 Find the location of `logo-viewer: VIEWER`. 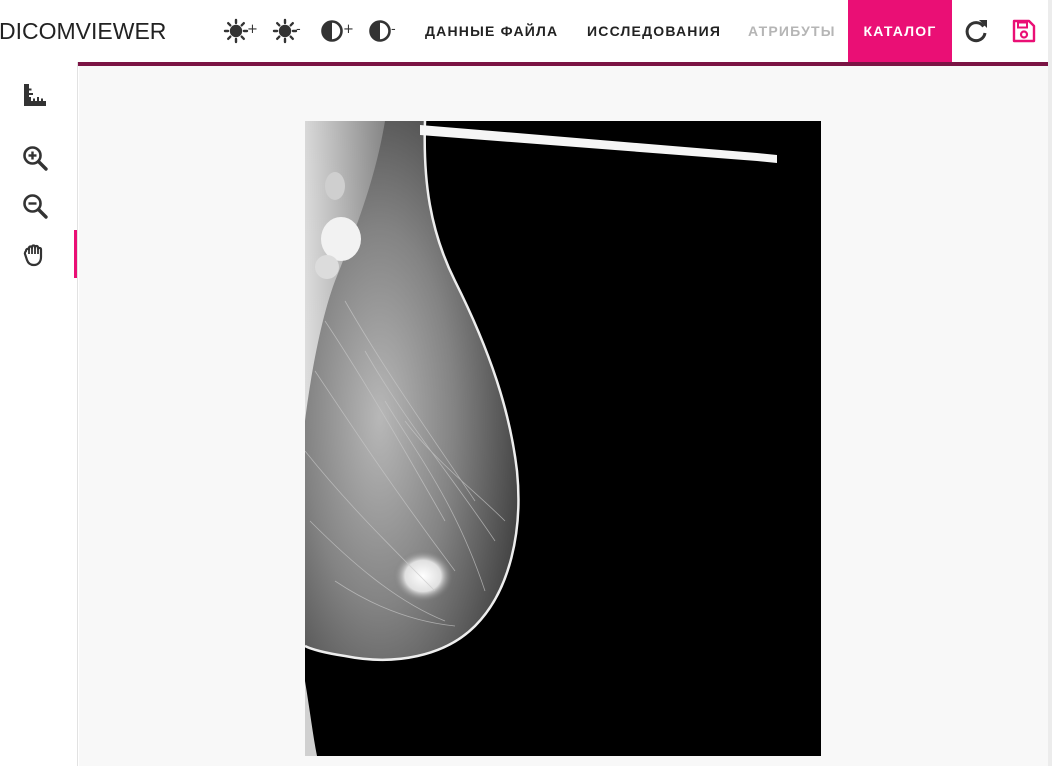

logo-viewer: VIEWER is located at coordinates (121, 31).